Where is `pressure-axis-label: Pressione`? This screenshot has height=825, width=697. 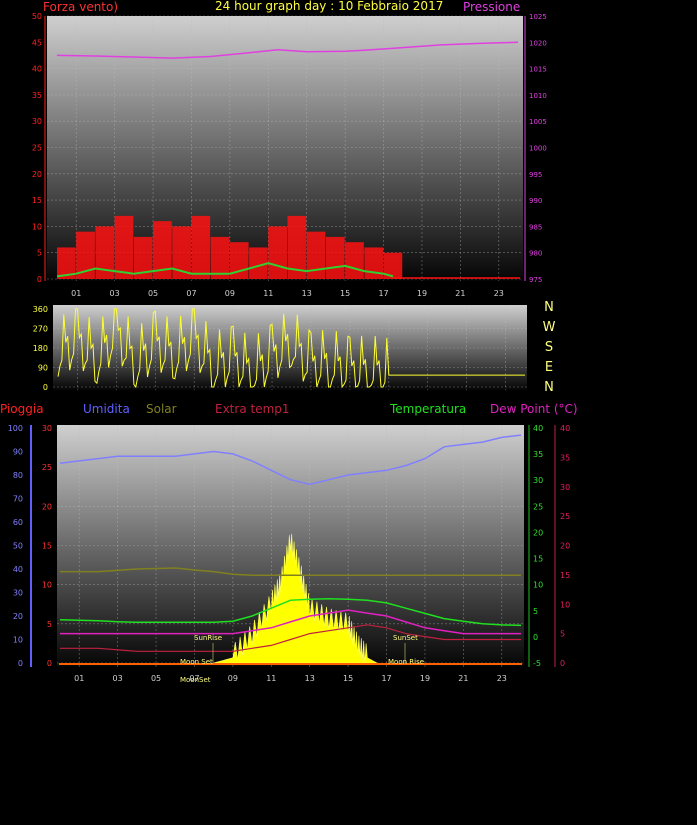 pressure-axis-label: Pressione is located at coordinates (492, 7).